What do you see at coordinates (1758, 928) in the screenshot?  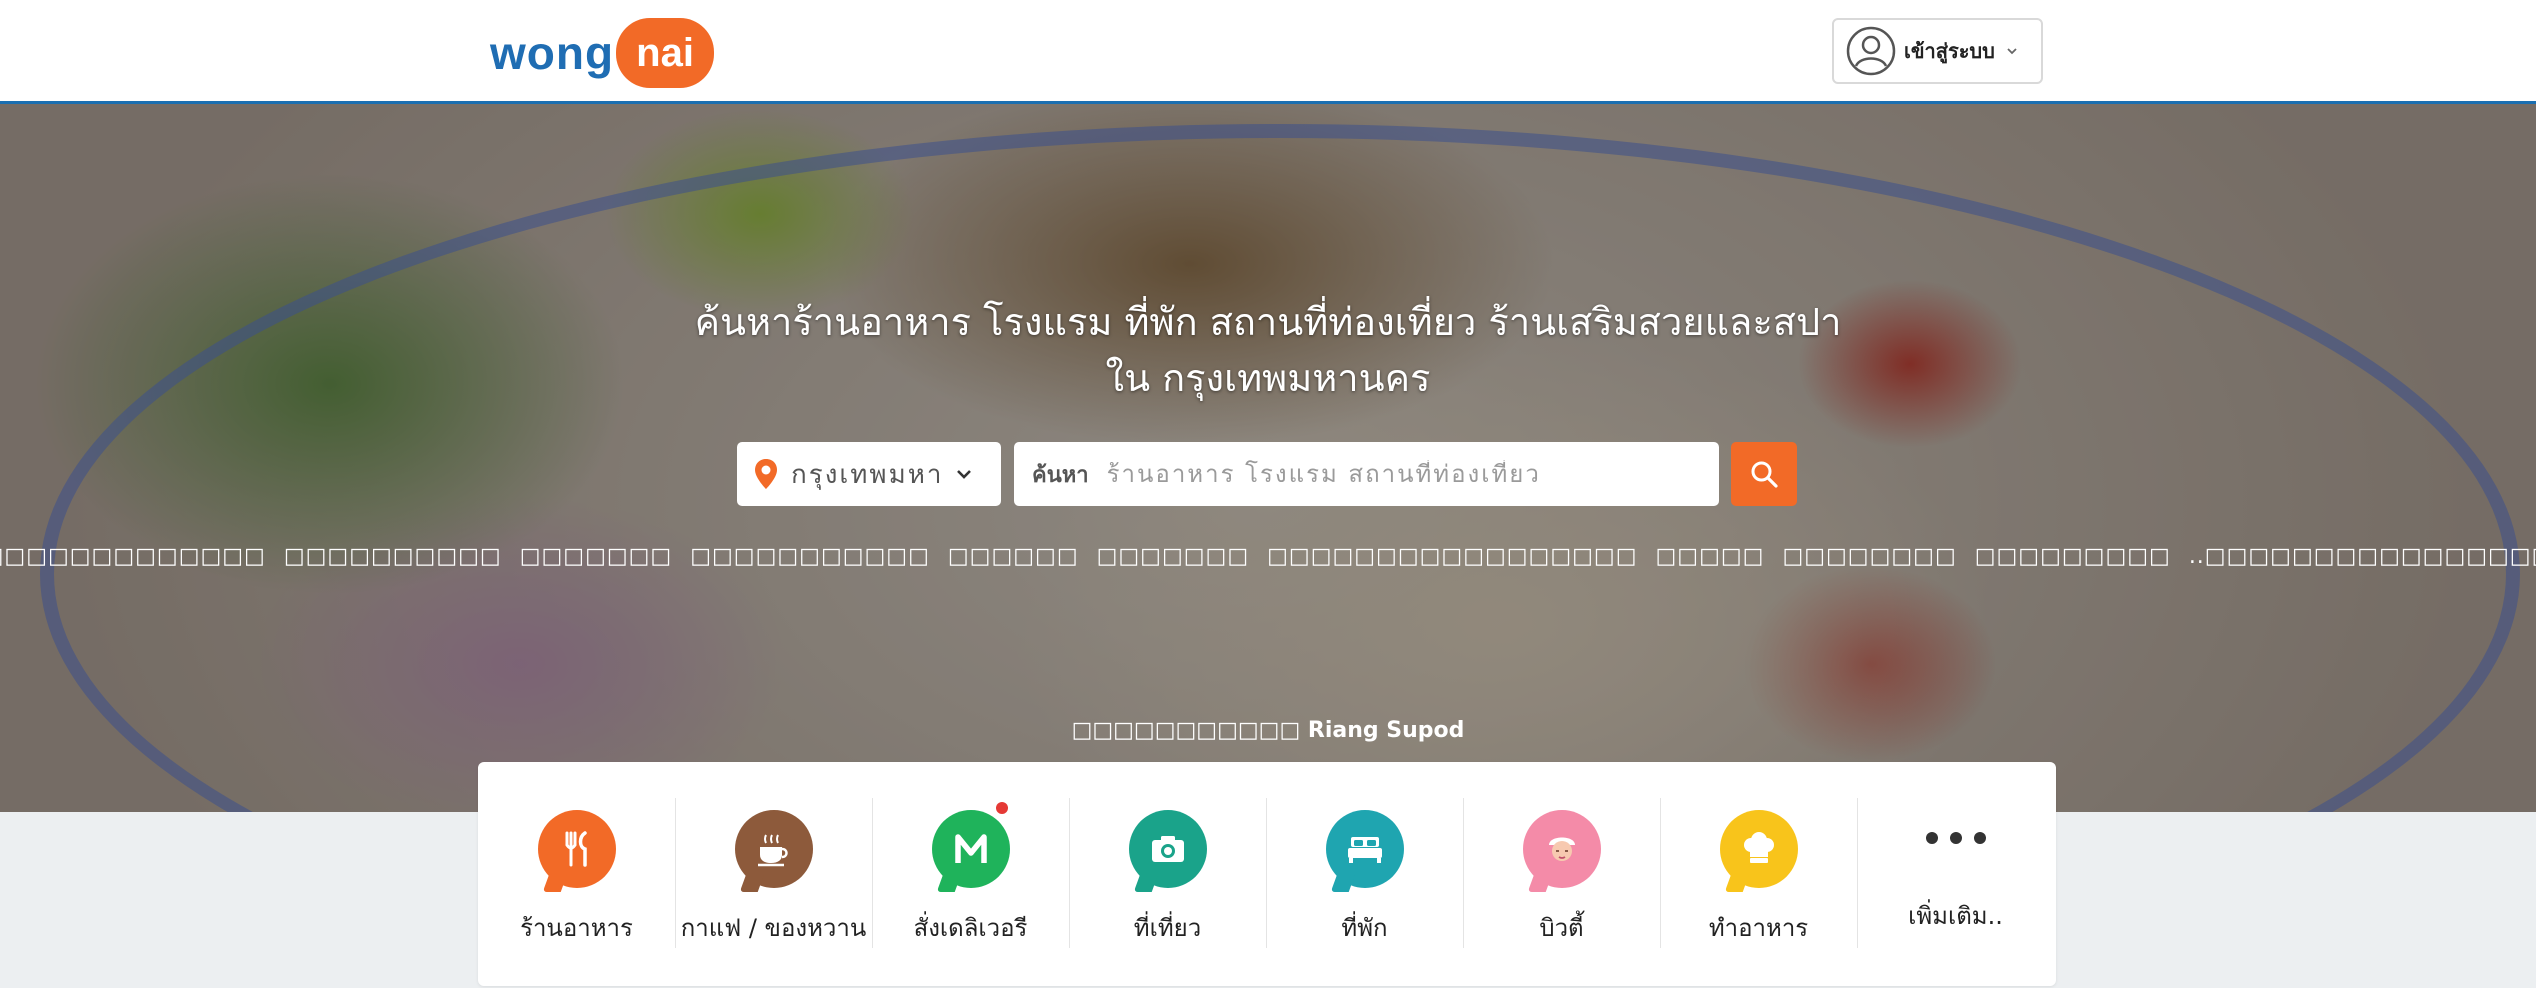 I see `category-label: ทำอาหาร` at bounding box center [1758, 928].